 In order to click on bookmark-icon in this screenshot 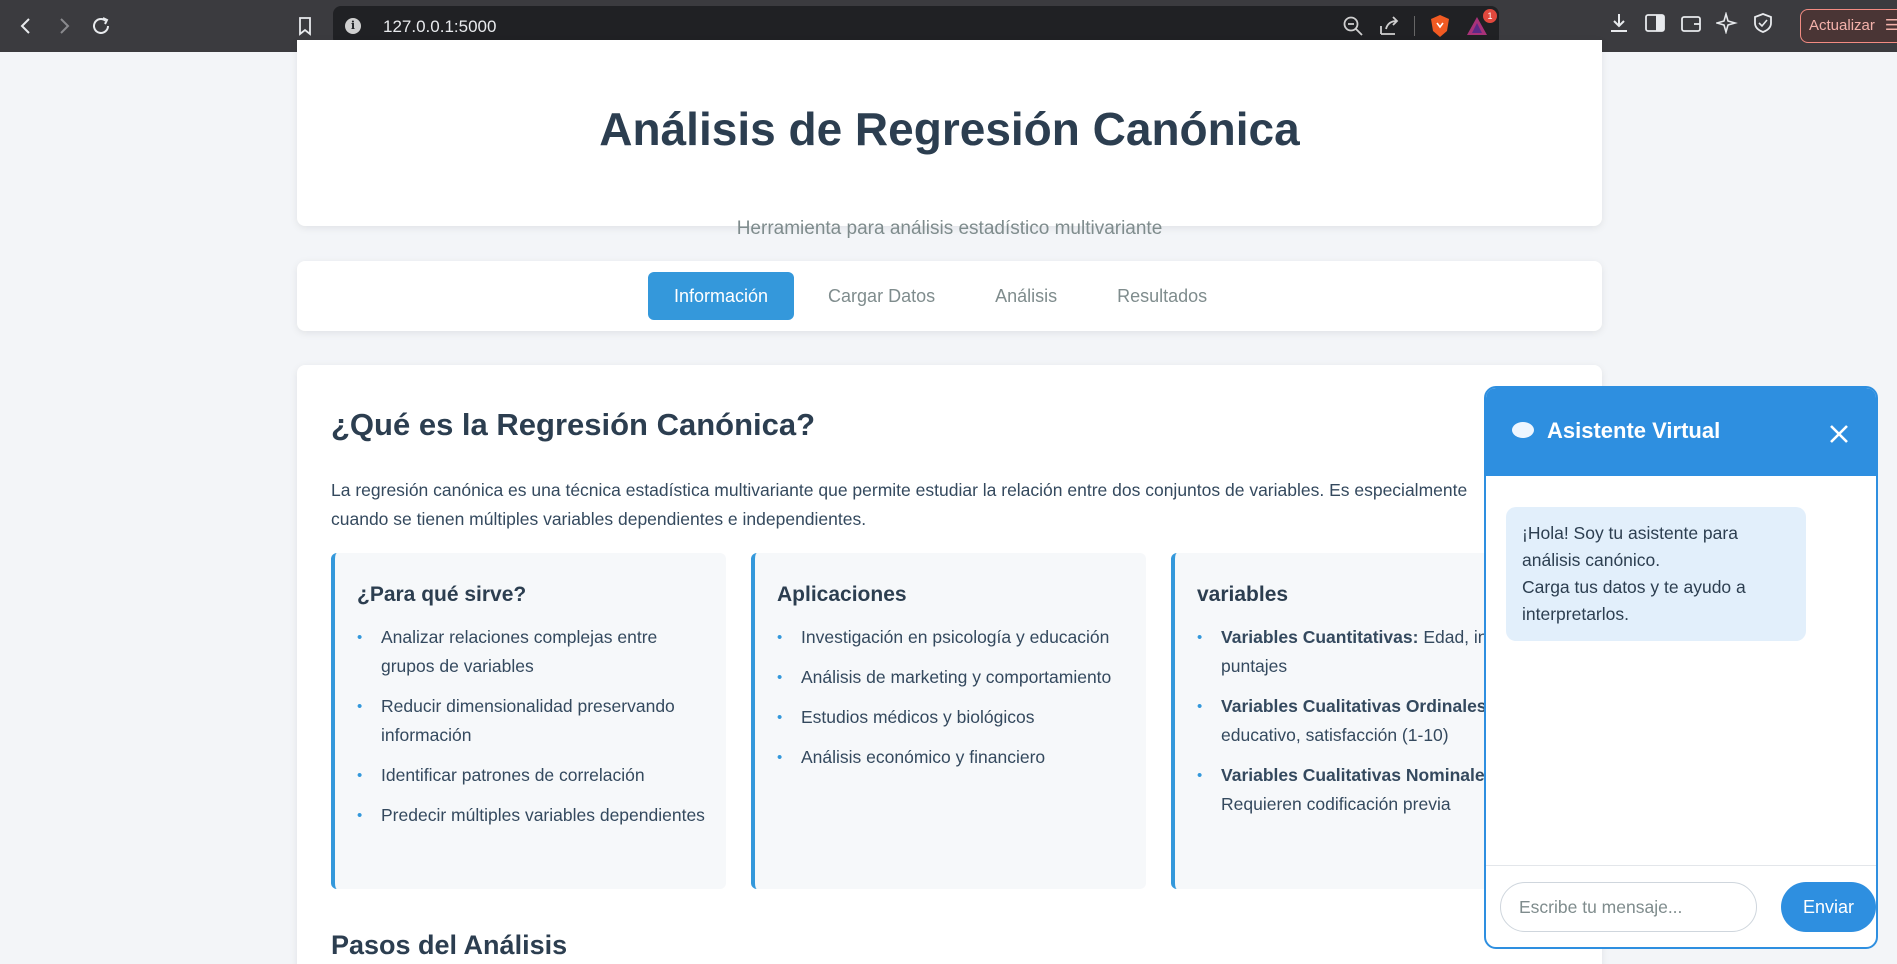, I will do `click(305, 26)`.